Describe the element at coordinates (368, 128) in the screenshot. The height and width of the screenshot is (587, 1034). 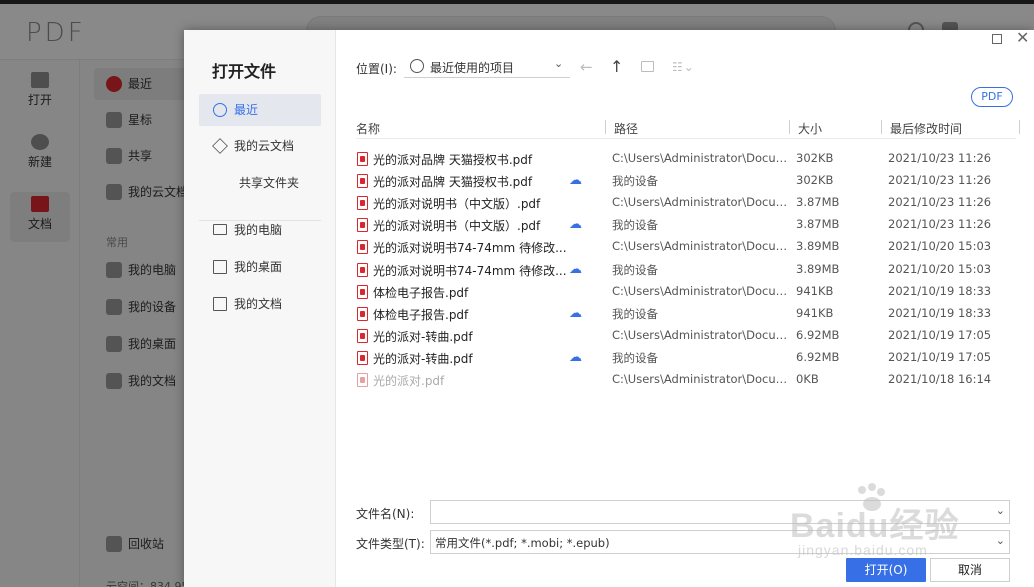
I see `column-header-name: 名称` at that location.